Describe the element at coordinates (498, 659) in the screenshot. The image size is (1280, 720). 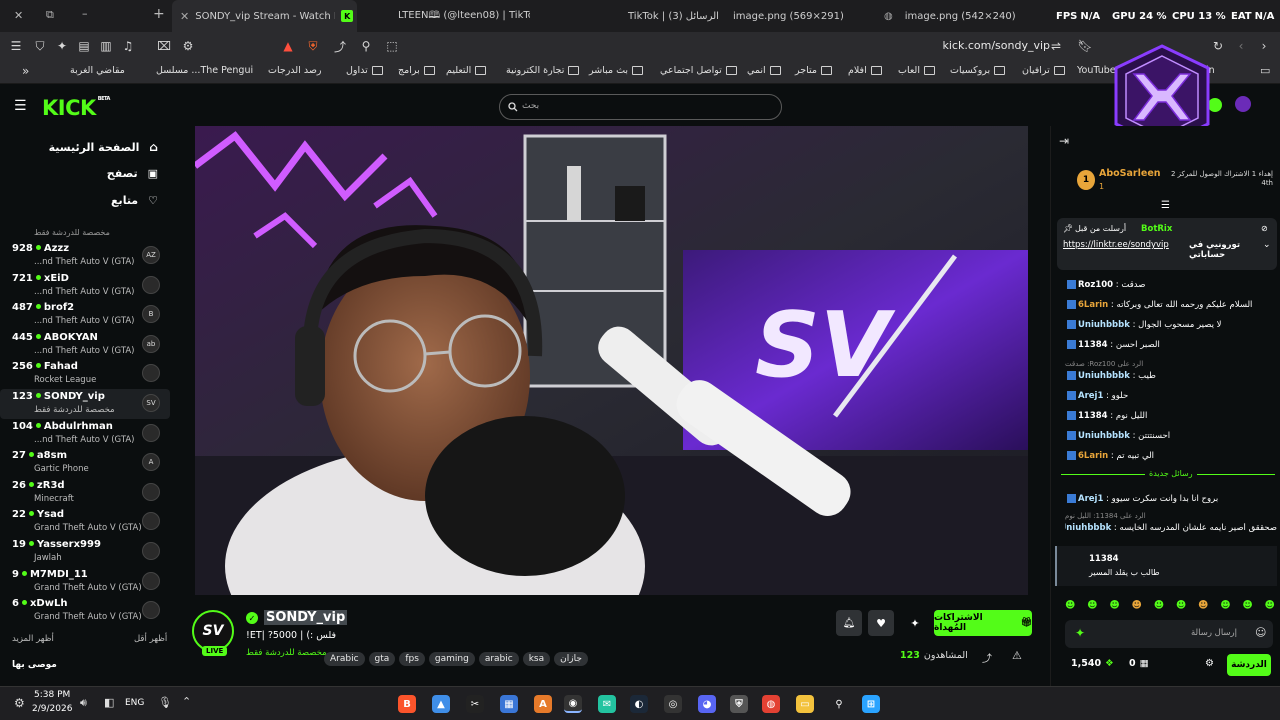
I see `stream-tag: arabic` at that location.